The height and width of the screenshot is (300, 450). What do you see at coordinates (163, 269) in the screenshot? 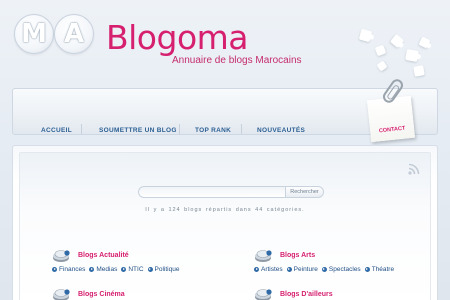
I see `category-link-politique: Politique` at bounding box center [163, 269].